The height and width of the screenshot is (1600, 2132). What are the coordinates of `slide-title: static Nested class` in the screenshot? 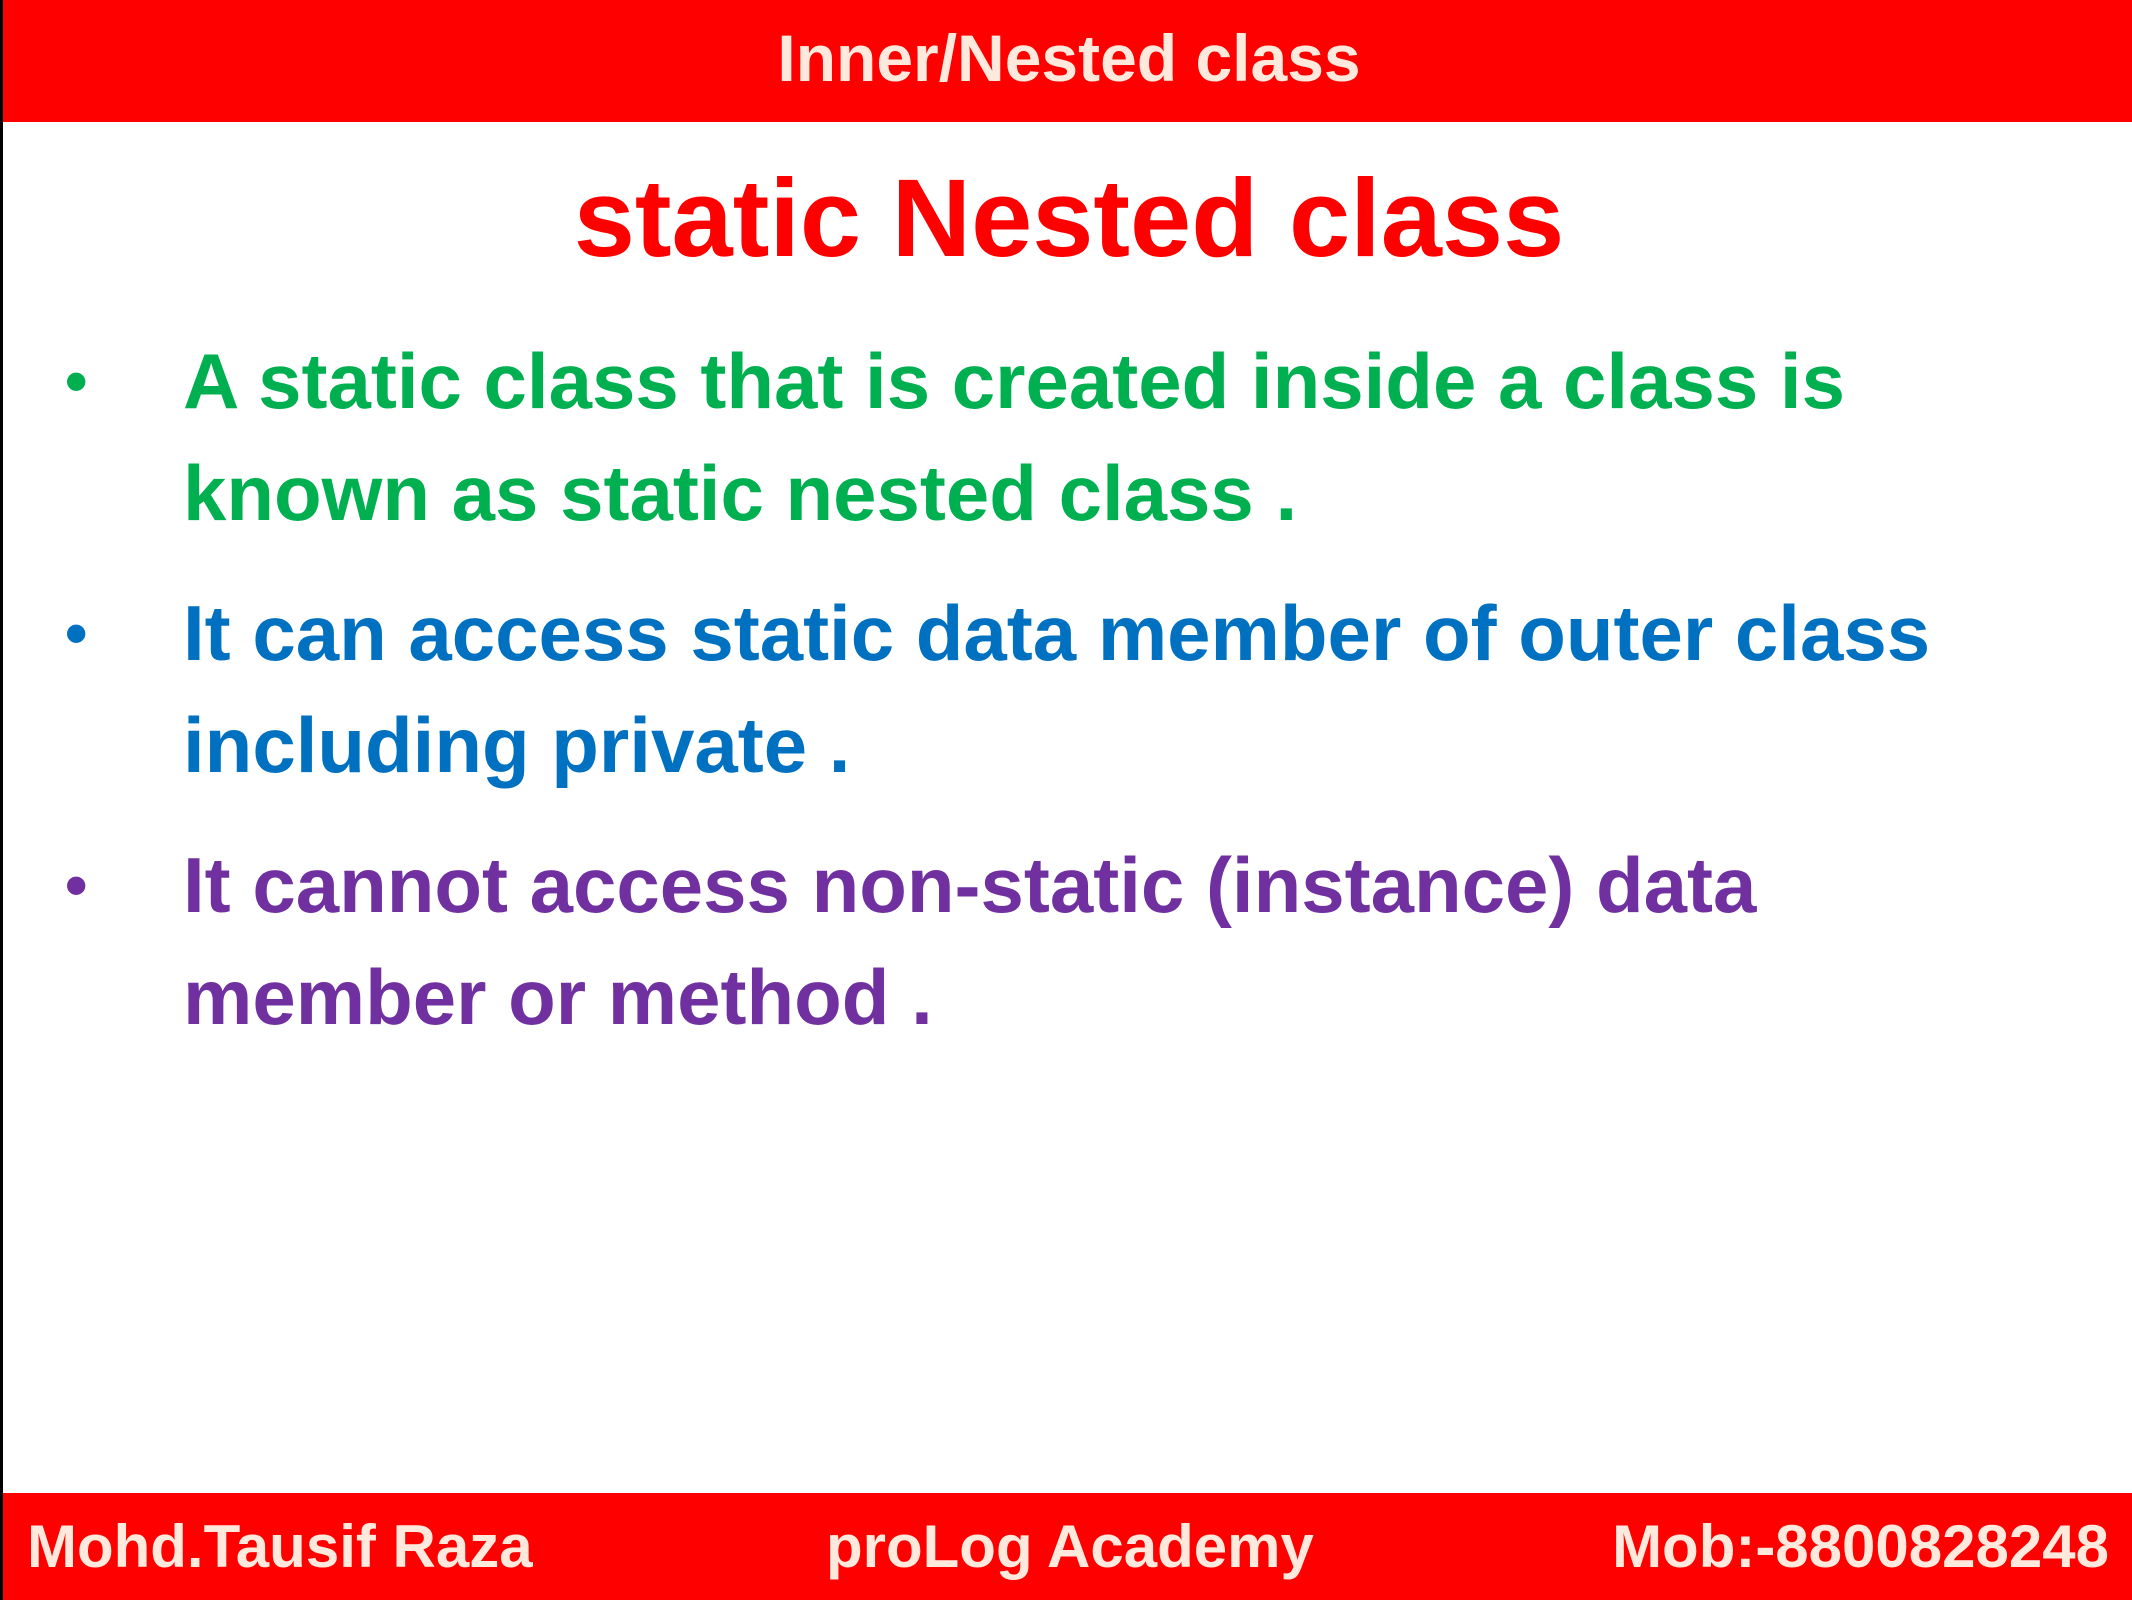 It's located at (1069, 218).